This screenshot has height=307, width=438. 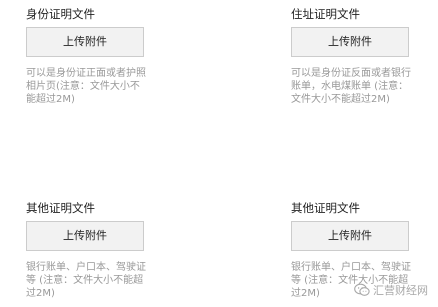 What do you see at coordinates (85, 236) in the screenshot?
I see `other-proof-upload-button-1: 上传附件` at bounding box center [85, 236].